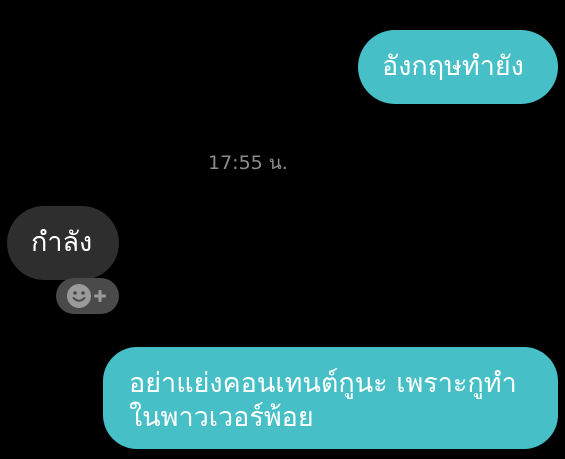 The width and height of the screenshot is (565, 459). I want to click on incoming-message-bubble: กำลัง, so click(63, 243).